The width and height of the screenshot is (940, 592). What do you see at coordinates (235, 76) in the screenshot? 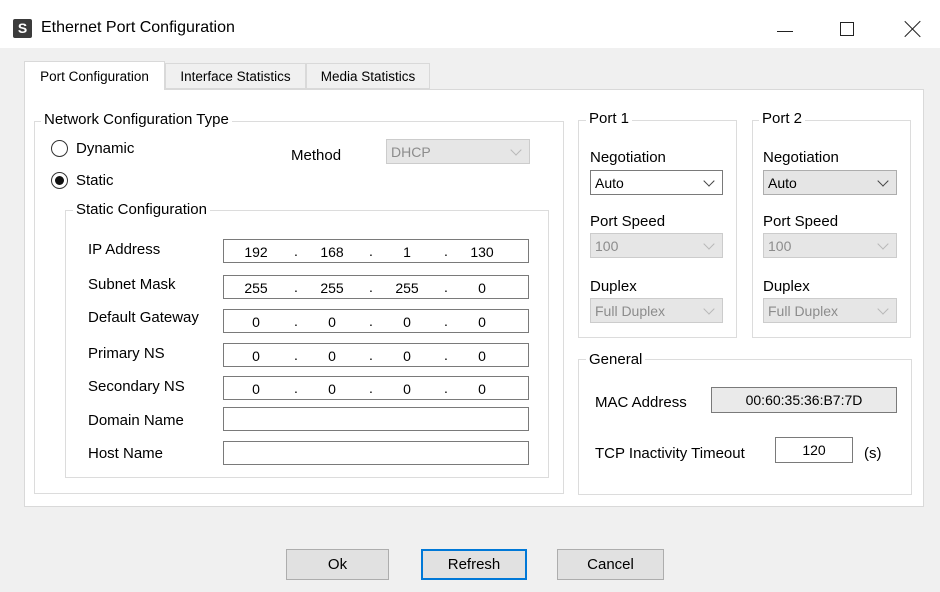
I see `tab-interface-statistics: Interface Statistics` at bounding box center [235, 76].